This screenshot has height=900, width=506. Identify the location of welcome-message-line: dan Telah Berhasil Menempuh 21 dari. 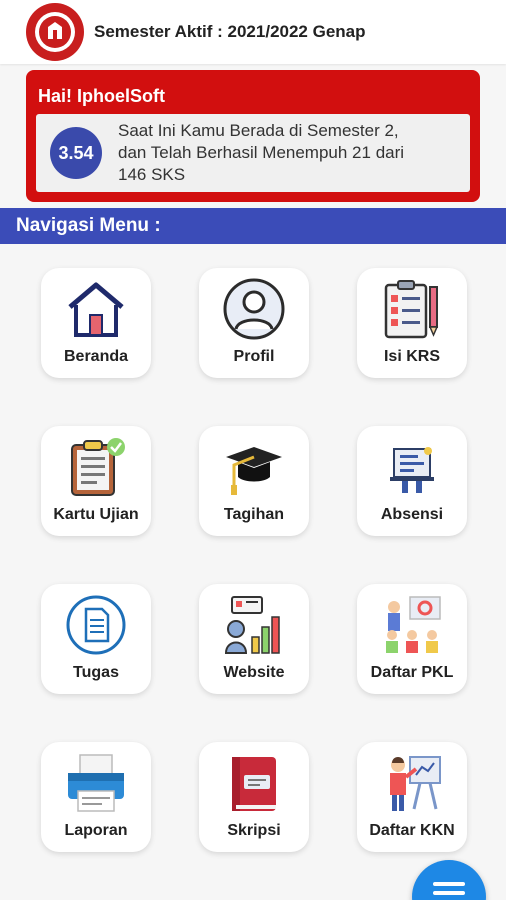
(261, 152).